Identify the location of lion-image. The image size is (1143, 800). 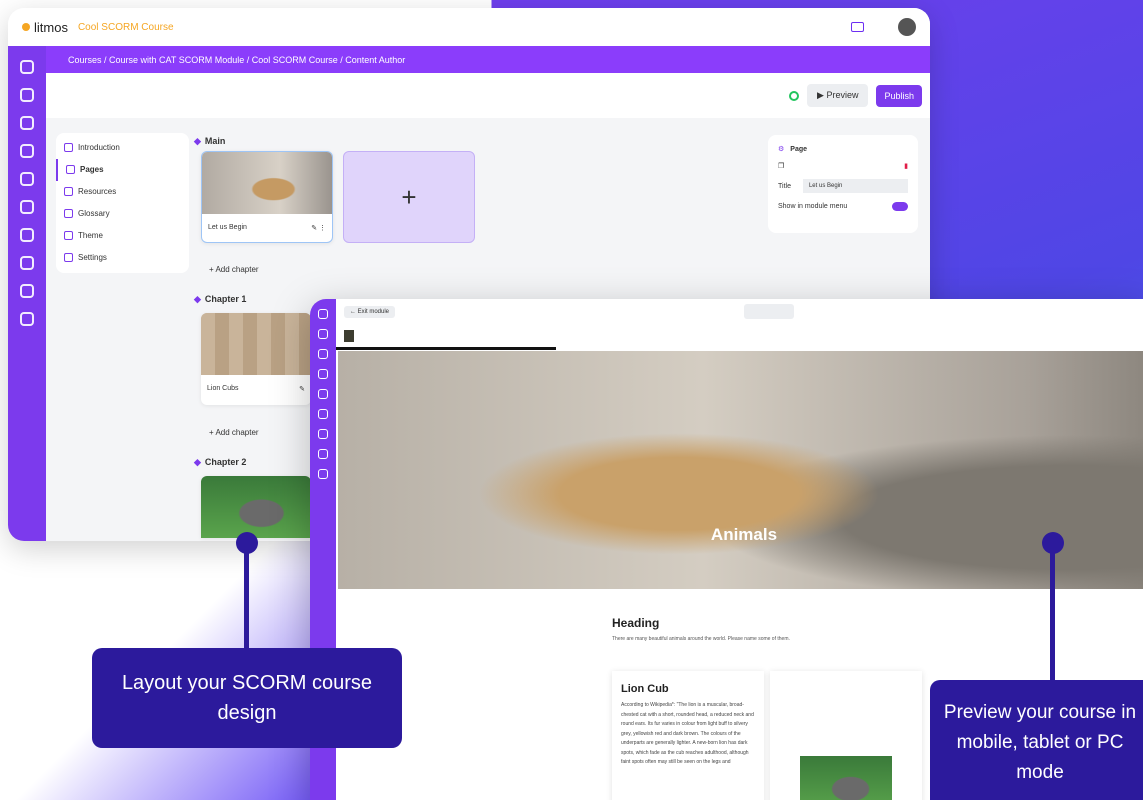
(267, 183).